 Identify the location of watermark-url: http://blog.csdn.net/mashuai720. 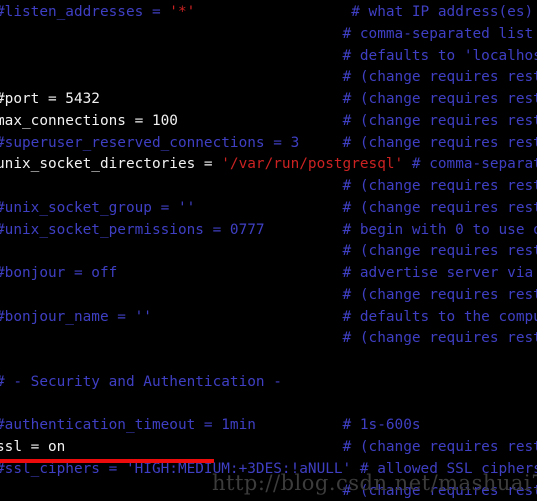
(374, 483).